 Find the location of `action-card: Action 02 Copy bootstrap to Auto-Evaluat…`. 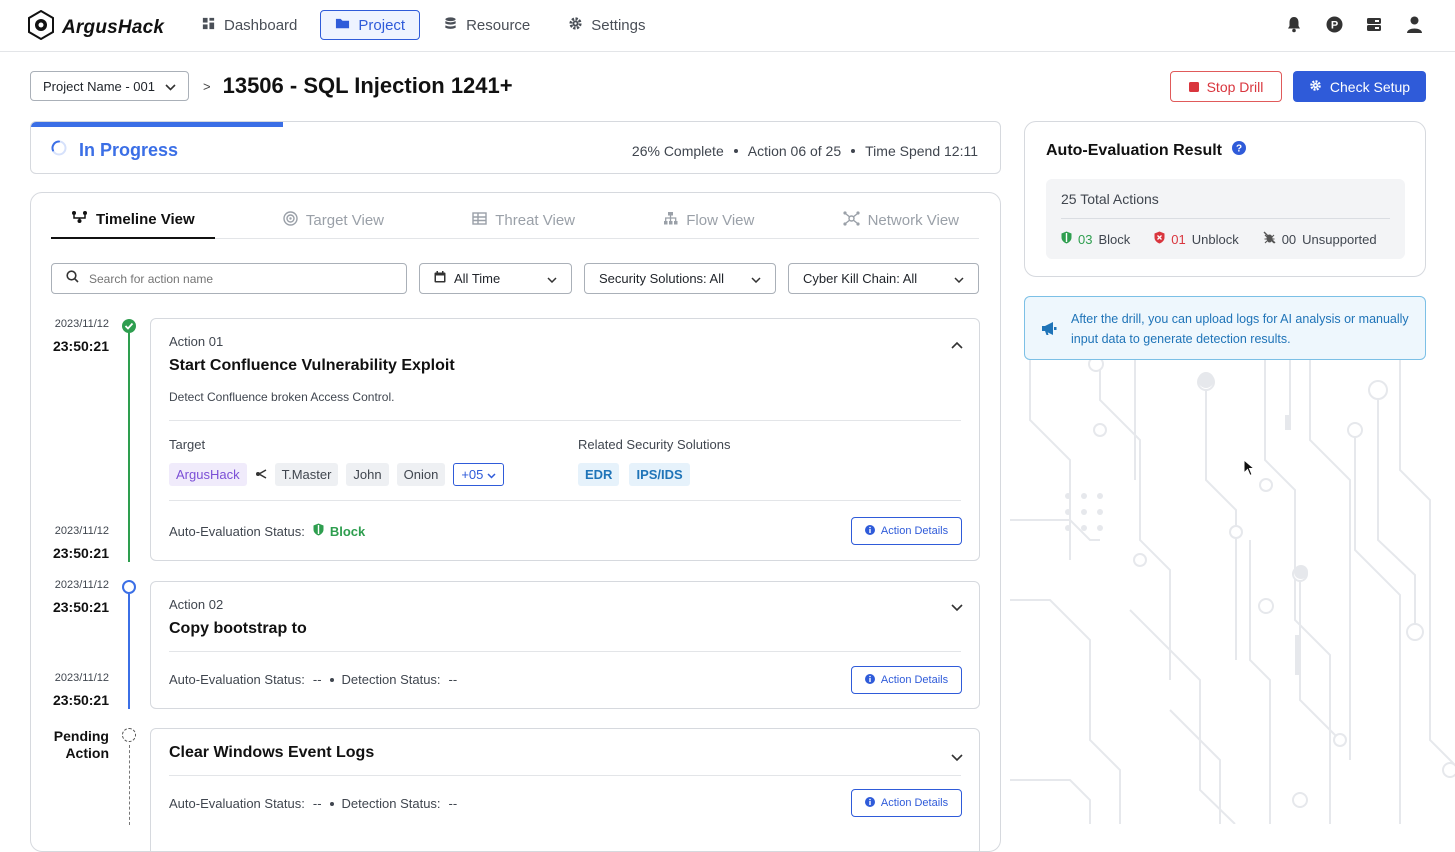

action-card: Action 02 Copy bootstrap to Auto-Evaluat… is located at coordinates (565, 645).